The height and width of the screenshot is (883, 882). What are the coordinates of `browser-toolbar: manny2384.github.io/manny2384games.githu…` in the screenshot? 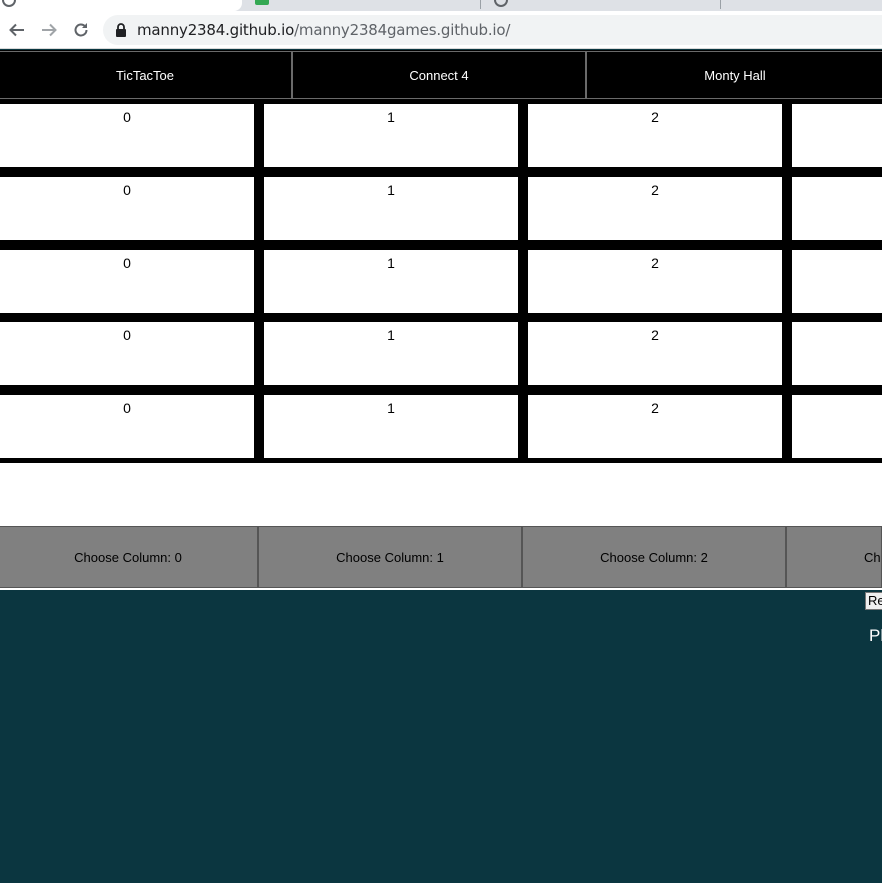 It's located at (441, 30).